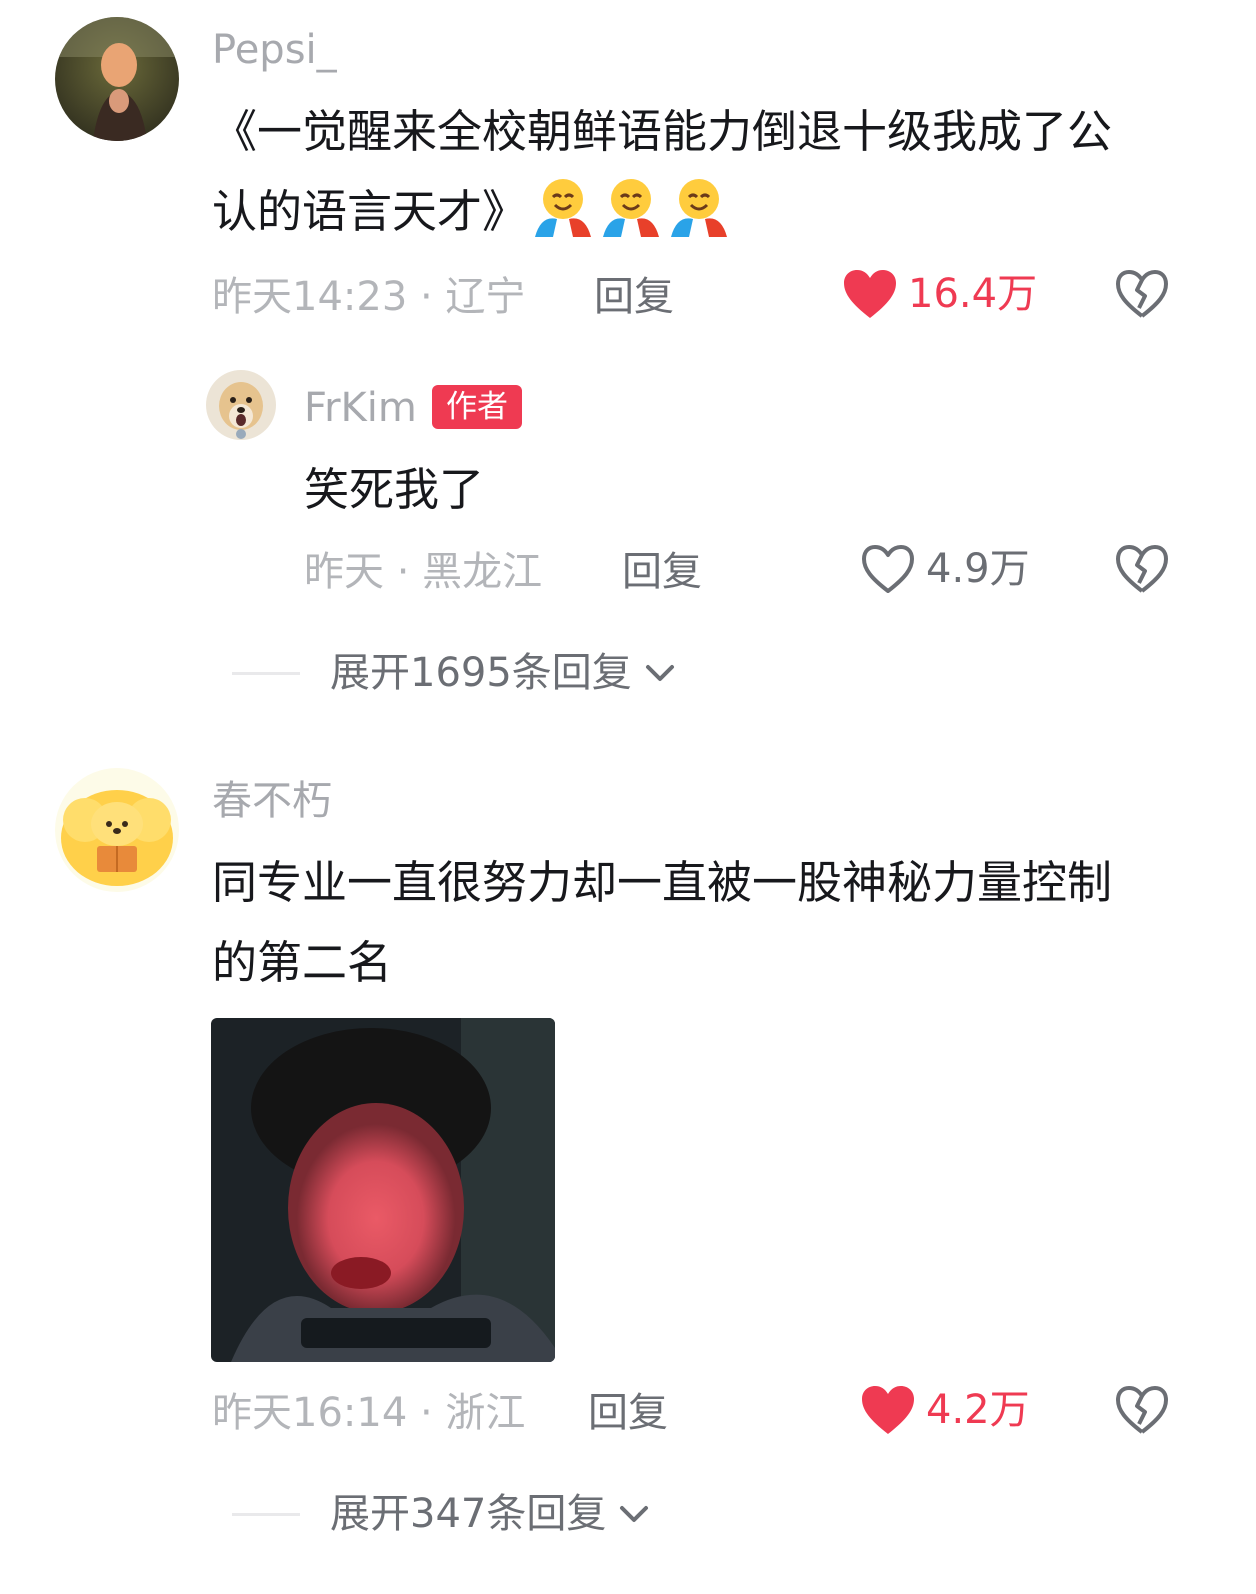  Describe the element at coordinates (272, 801) in the screenshot. I see `comment-username: 春不朽` at that location.